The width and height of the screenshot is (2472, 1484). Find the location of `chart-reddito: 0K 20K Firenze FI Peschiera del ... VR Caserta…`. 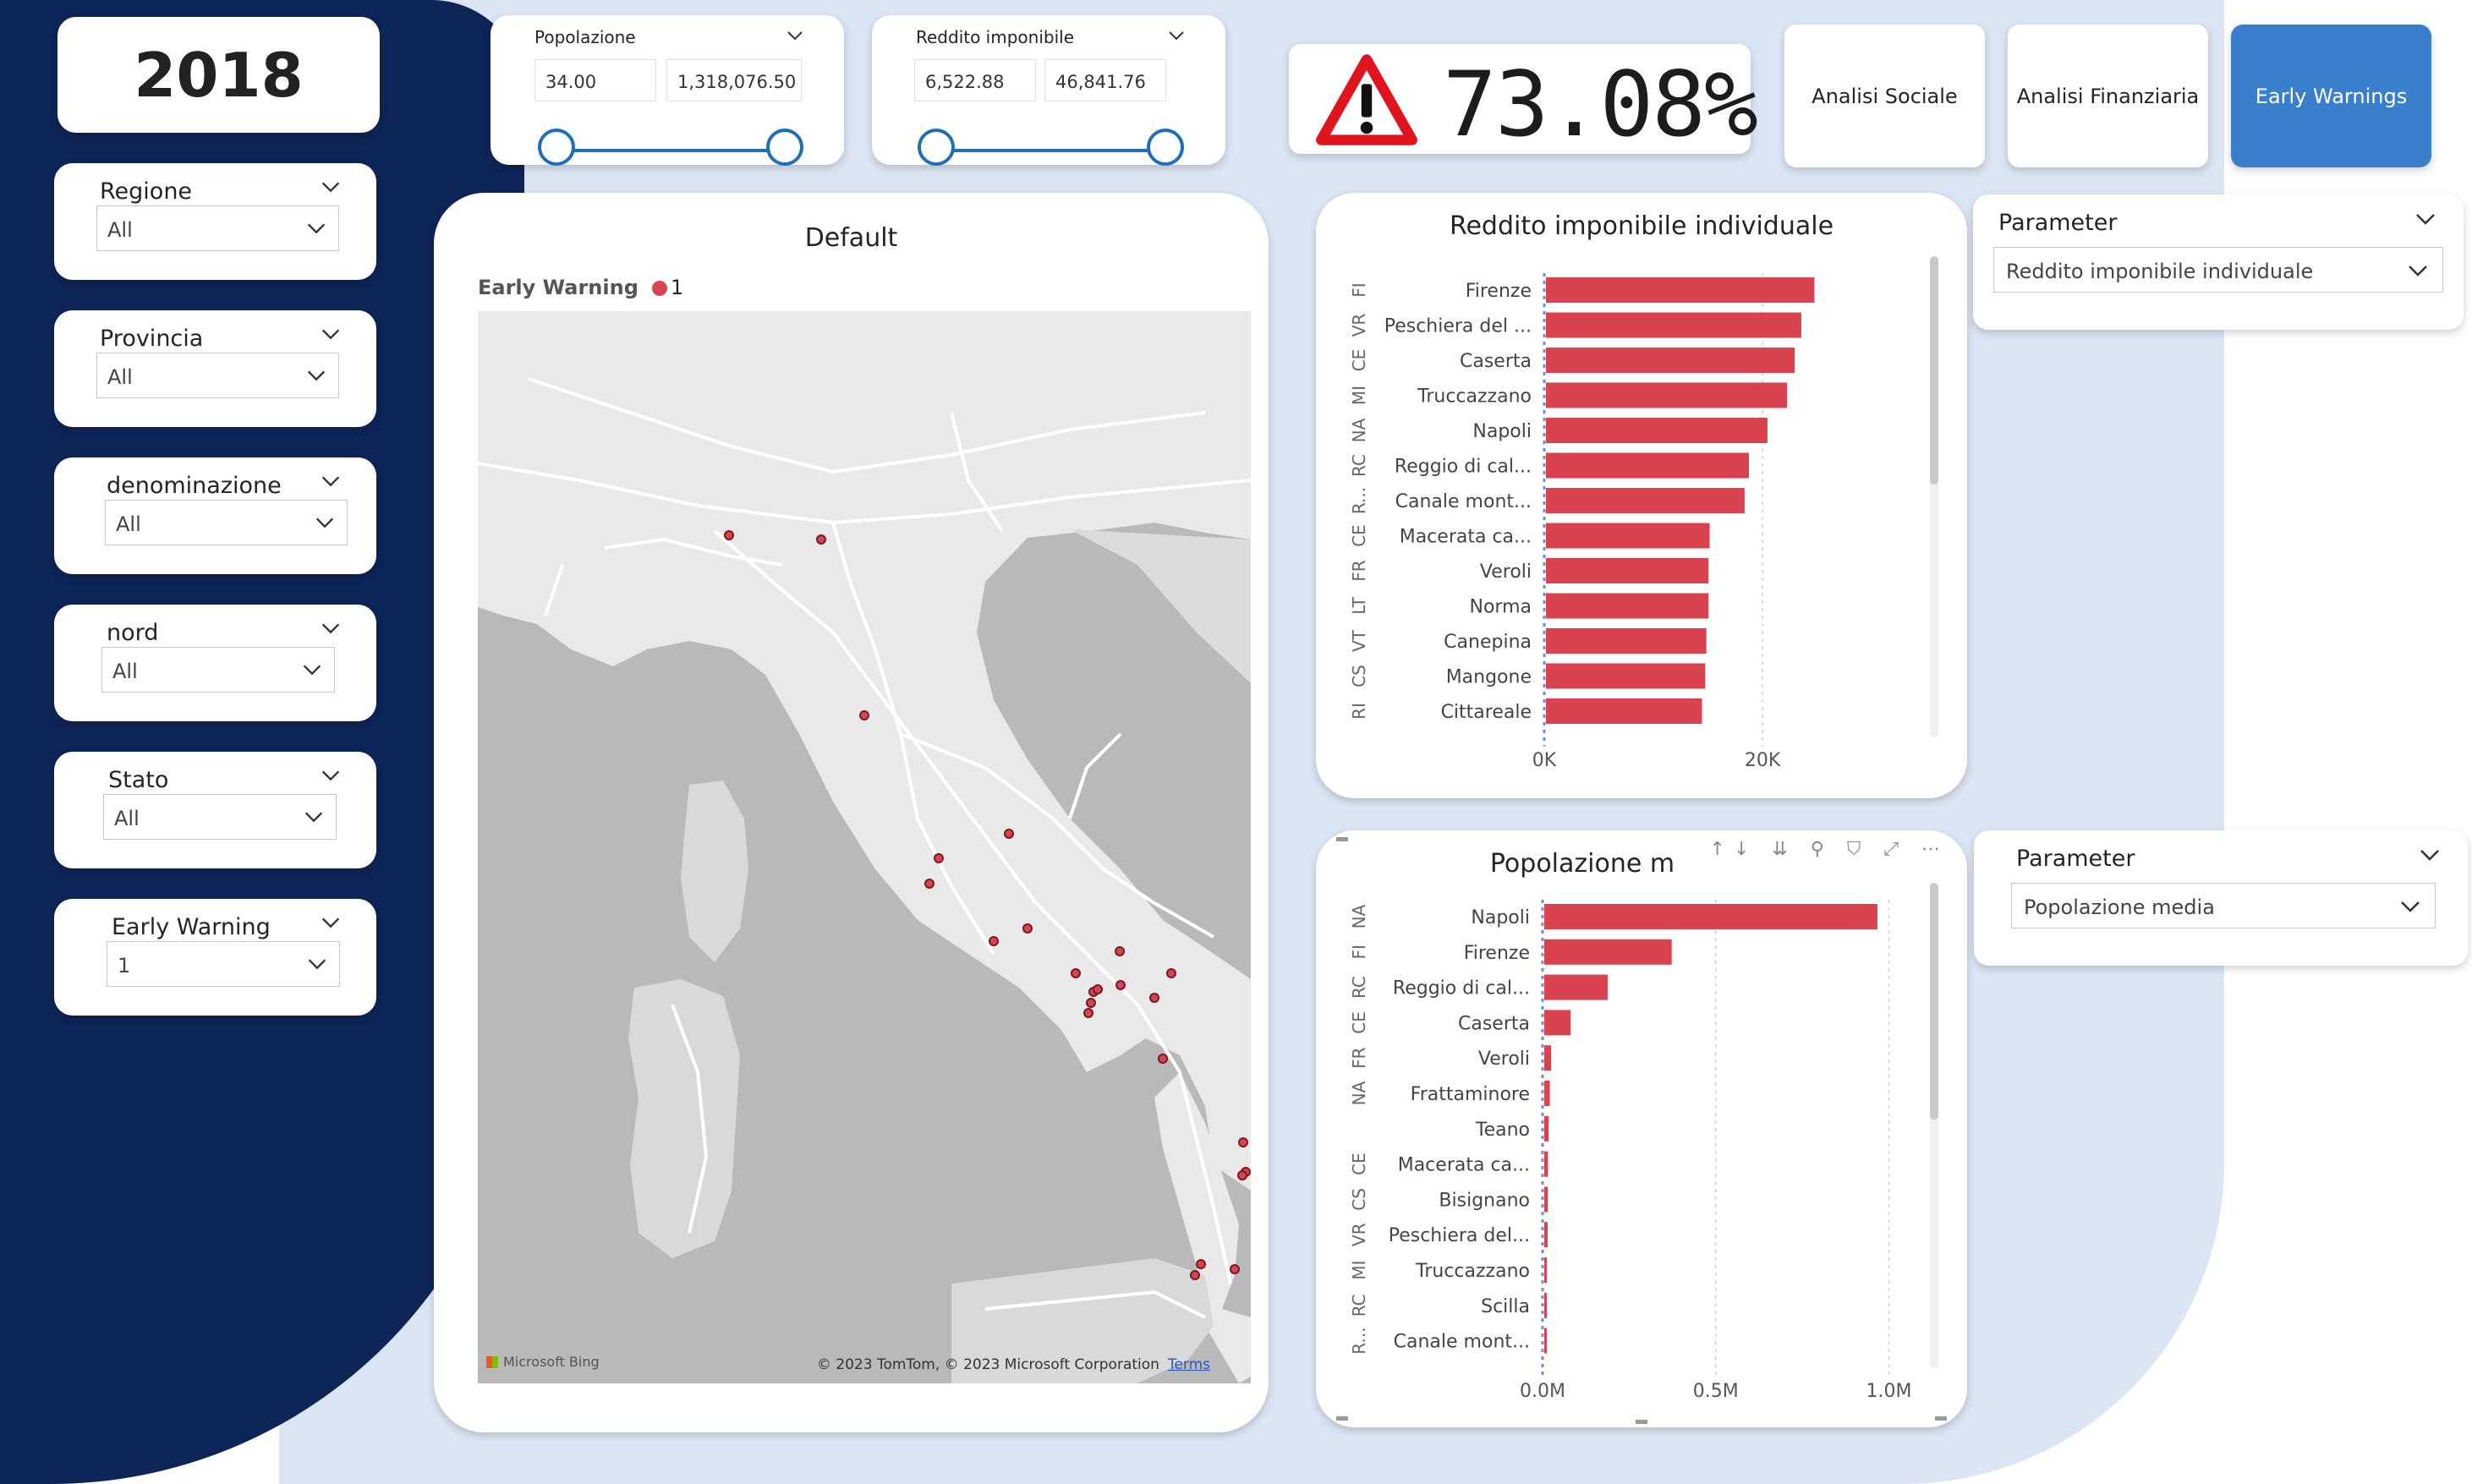

chart-reddito: 0K 20K Firenze FI Peschiera del ... VR Caserta… is located at coordinates (1641, 495).